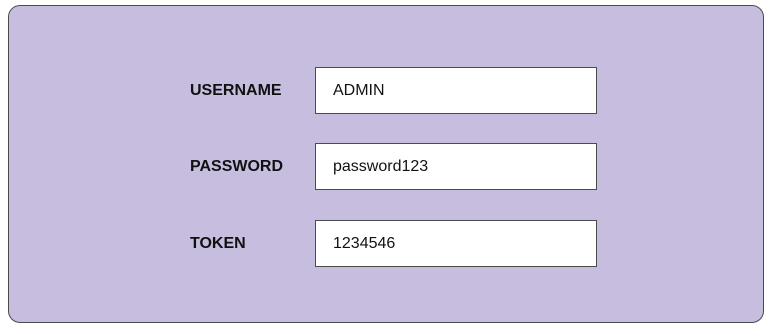  I want to click on password-input, so click(456, 166).